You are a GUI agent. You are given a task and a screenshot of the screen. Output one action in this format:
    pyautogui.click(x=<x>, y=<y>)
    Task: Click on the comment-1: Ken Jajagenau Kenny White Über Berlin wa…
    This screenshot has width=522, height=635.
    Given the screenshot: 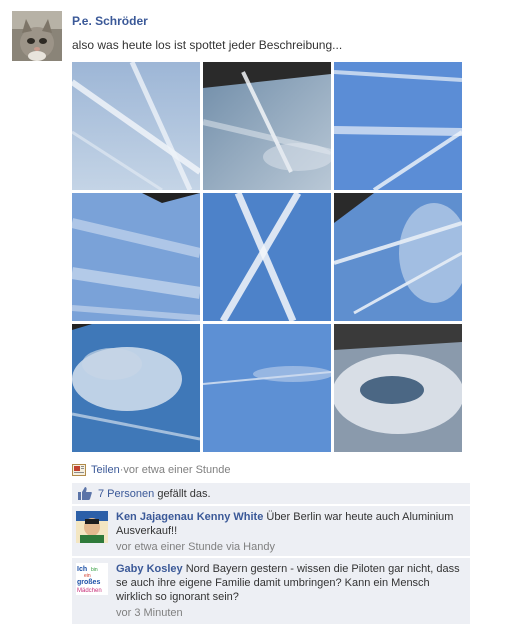 What is the action you would take?
    pyautogui.click(x=271, y=531)
    